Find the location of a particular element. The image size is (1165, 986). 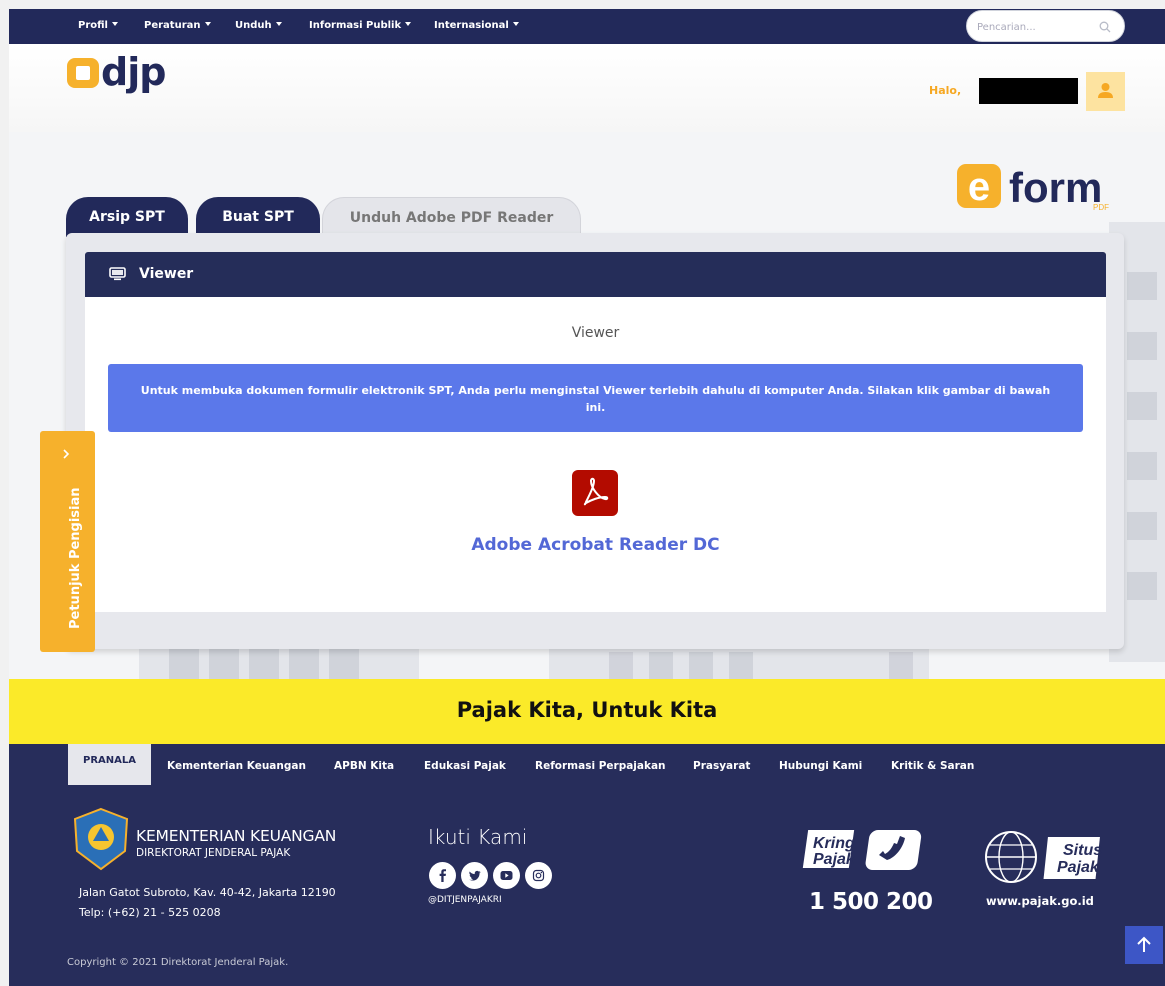

situs-label-1: Situs is located at coordinates (1082, 850).